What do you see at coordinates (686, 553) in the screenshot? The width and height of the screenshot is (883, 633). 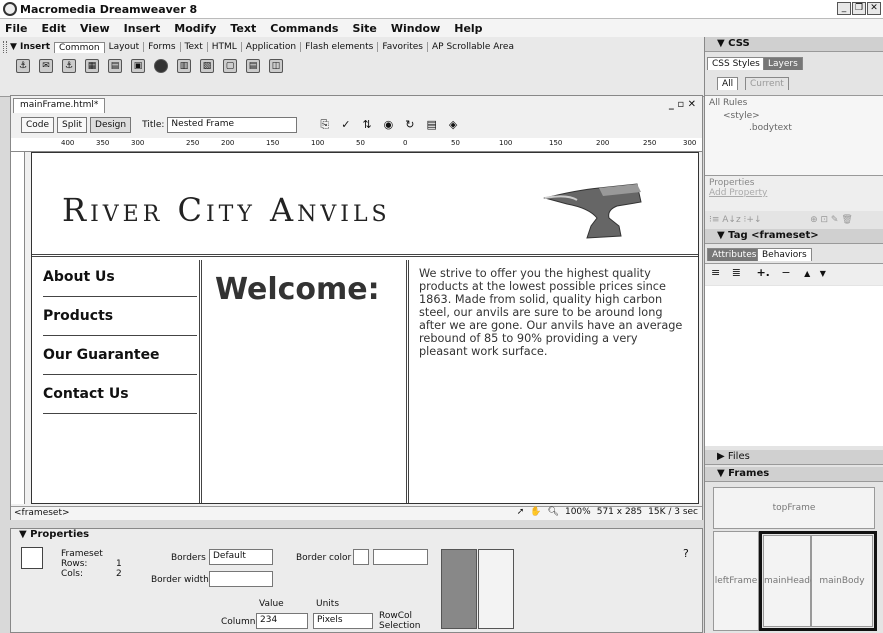 I see `help-icon: ?` at bounding box center [686, 553].